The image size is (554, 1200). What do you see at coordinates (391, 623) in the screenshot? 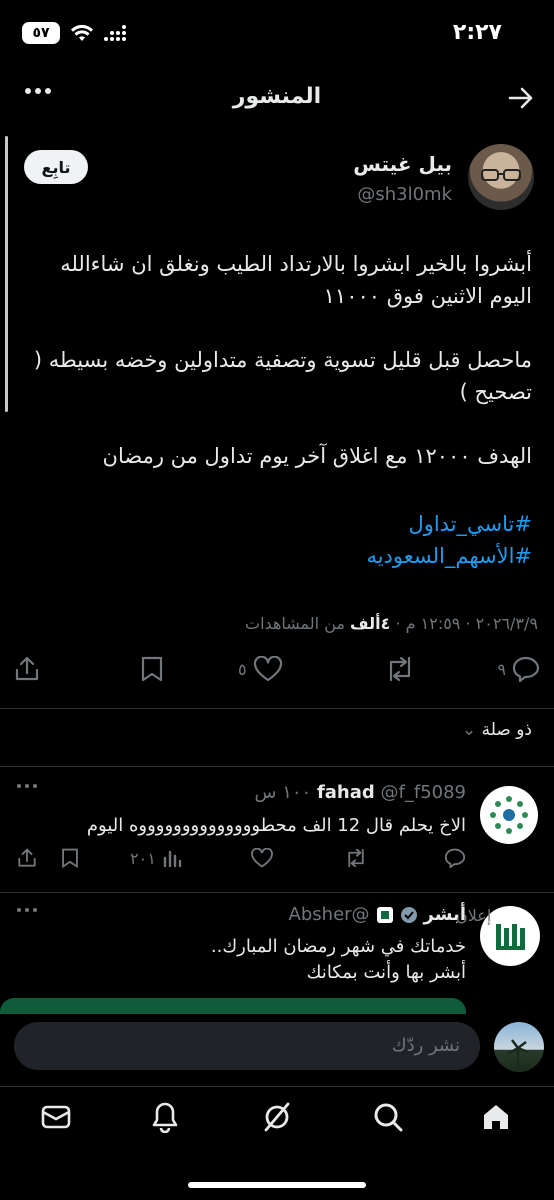
I see `post-meta: ٢٠٢٦/٣/٩ · ١٢:٥٩ م · ٤ألف من المشاهدات` at bounding box center [391, 623].